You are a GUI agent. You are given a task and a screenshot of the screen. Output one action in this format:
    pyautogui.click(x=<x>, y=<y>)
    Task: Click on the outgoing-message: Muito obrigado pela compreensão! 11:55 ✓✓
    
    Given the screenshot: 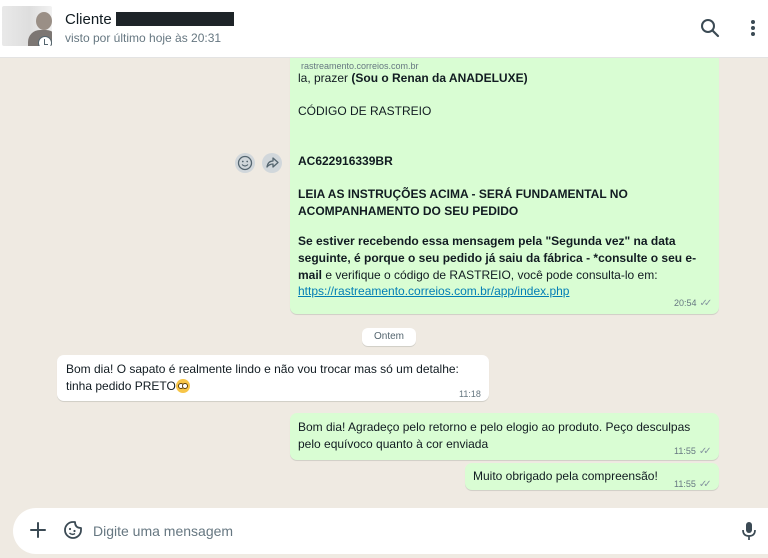 What is the action you would take?
    pyautogui.click(x=592, y=476)
    